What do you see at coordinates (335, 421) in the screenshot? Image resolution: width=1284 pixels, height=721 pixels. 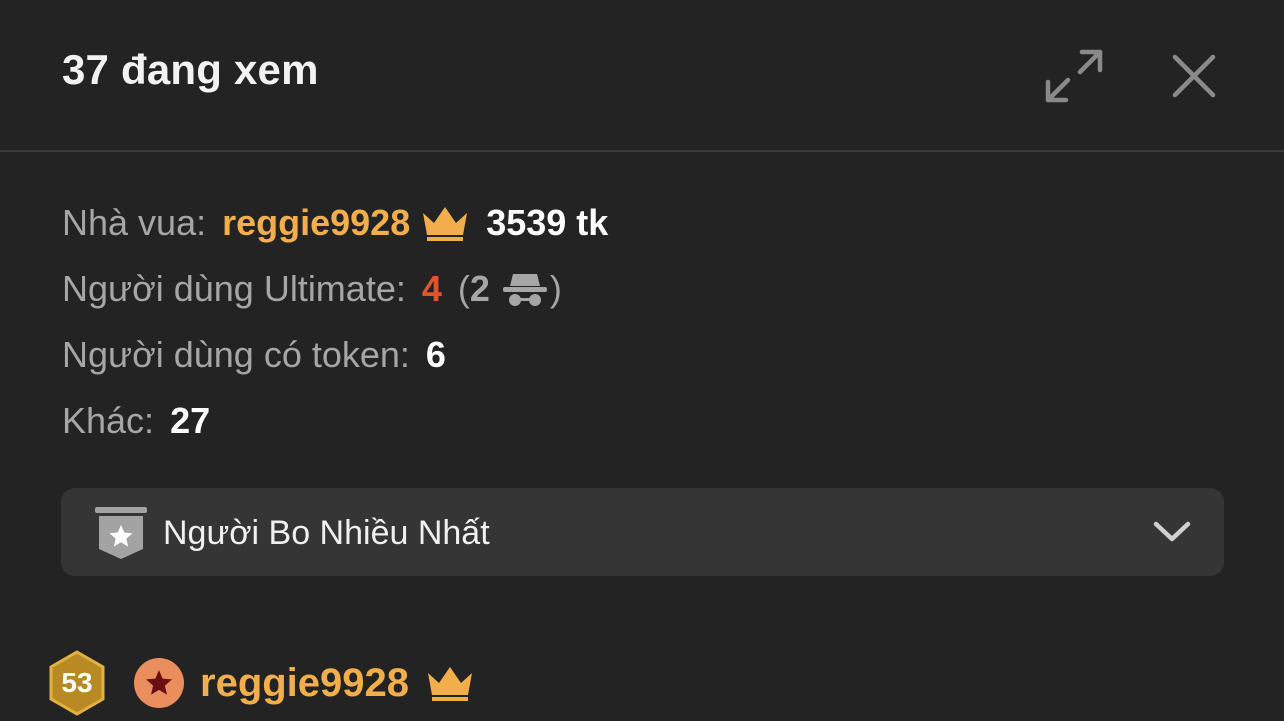 I see `others-row: Khác: 27` at bounding box center [335, 421].